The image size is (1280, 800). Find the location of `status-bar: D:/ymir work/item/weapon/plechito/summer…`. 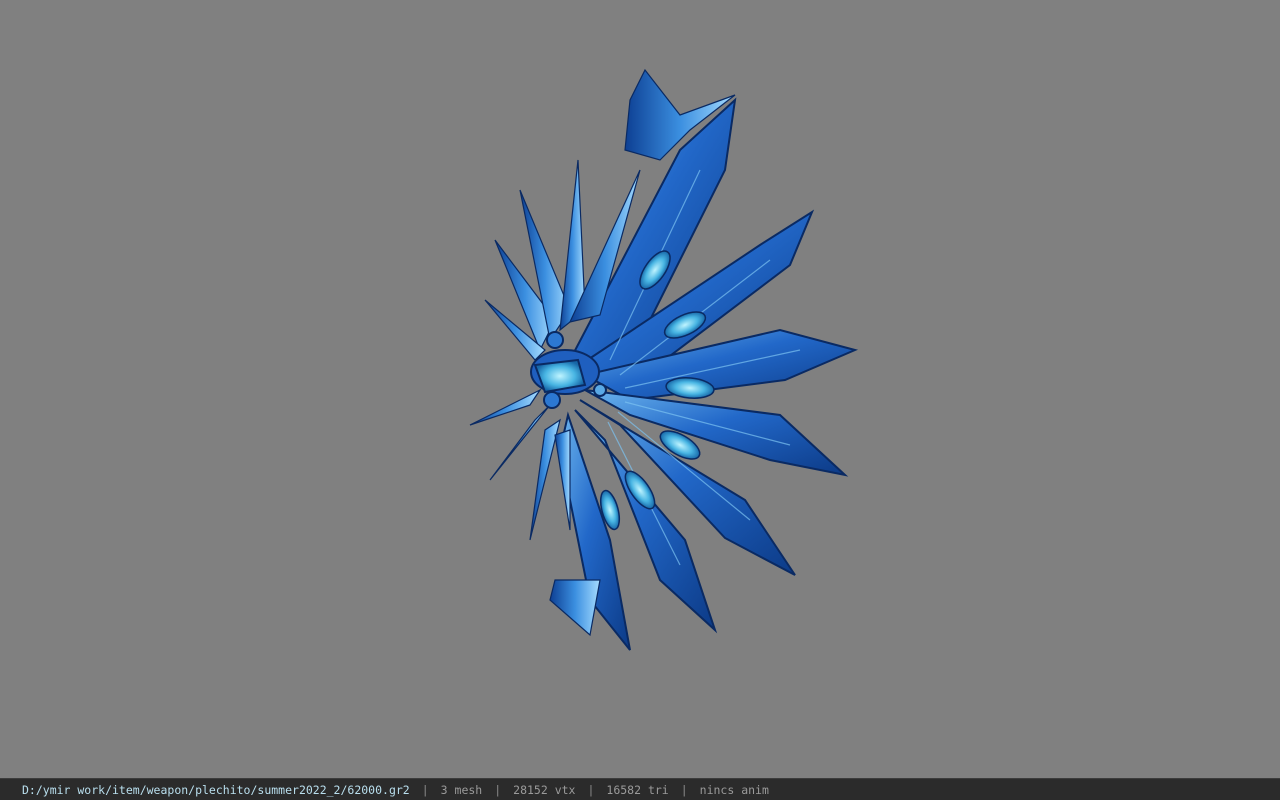

status-bar: D:/ymir work/item/weapon/plechito/summer… is located at coordinates (640, 789).